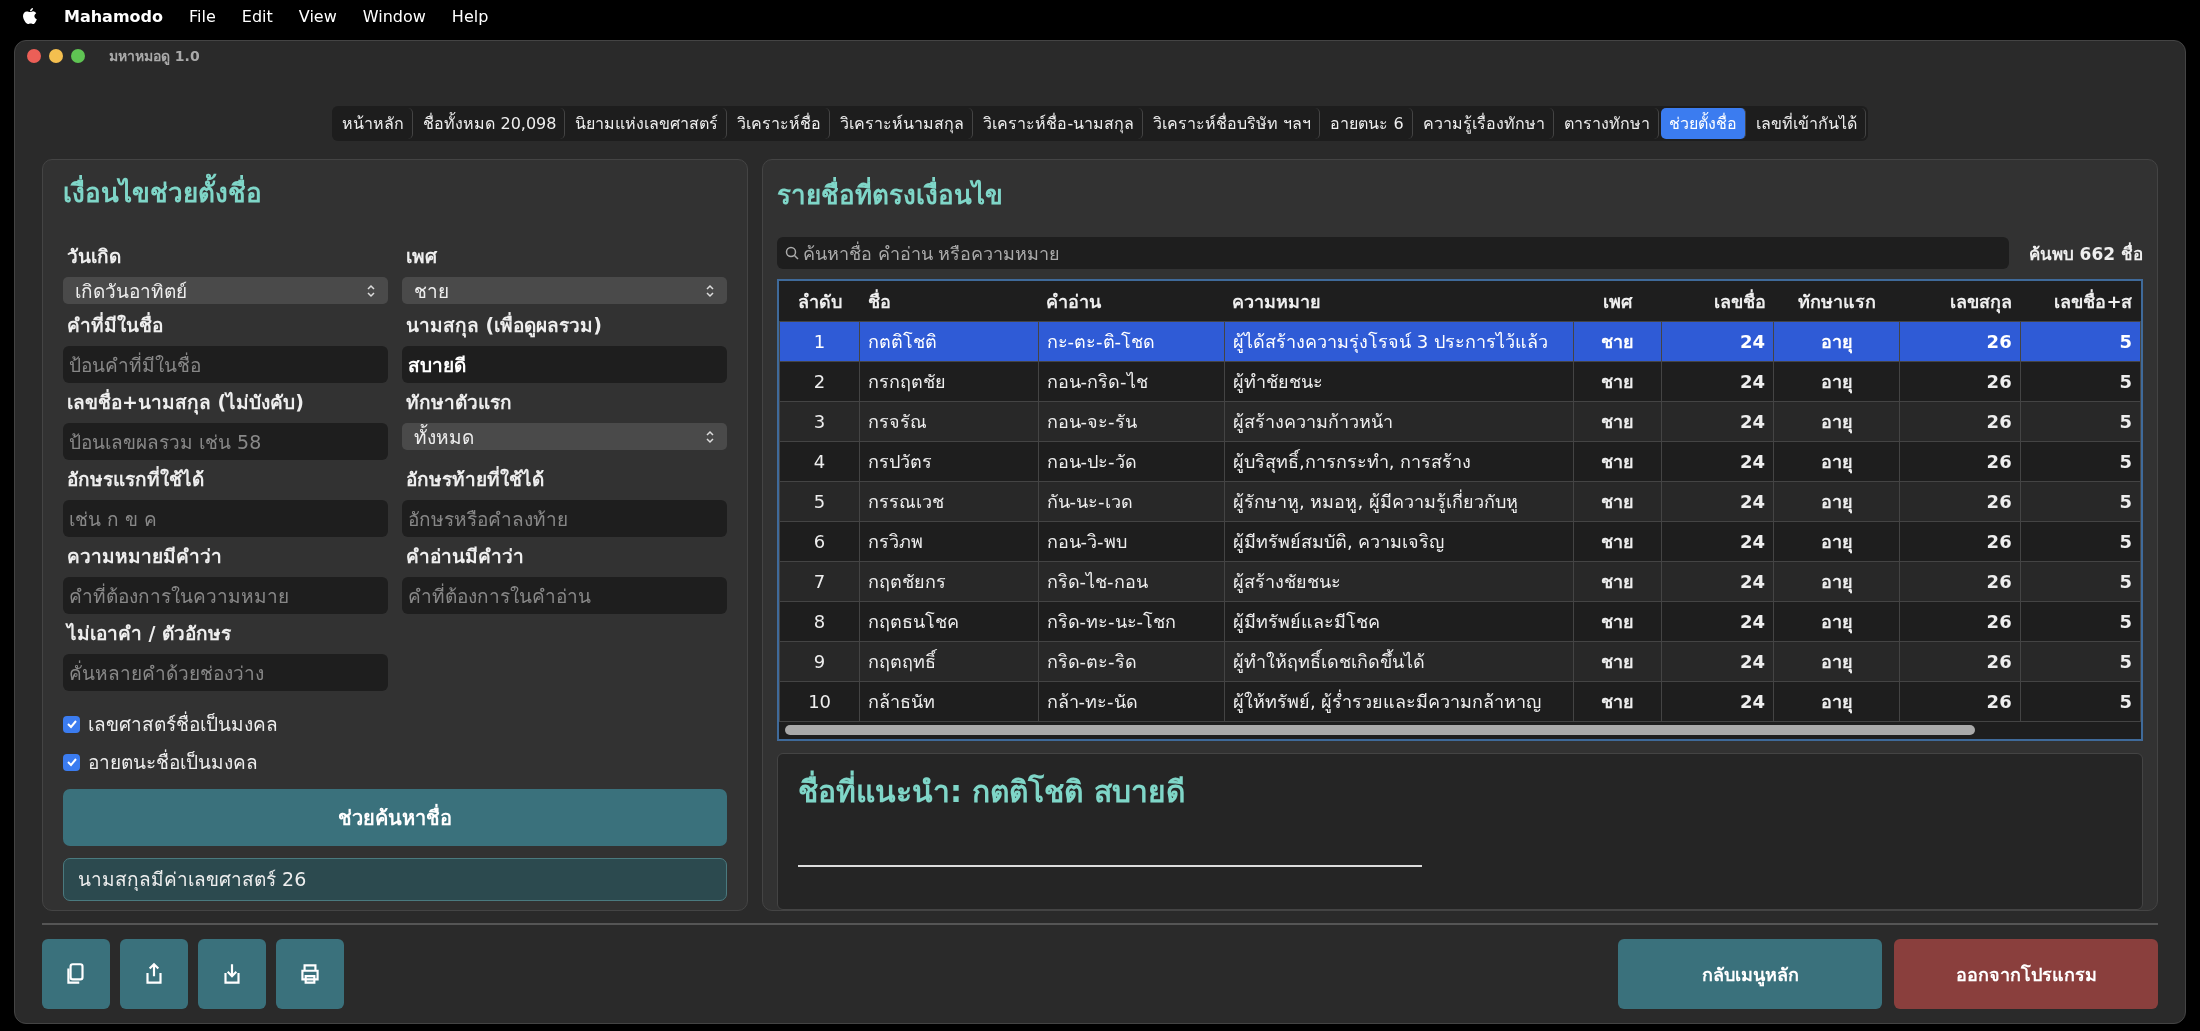  I want to click on menu-item: Help, so click(470, 16).